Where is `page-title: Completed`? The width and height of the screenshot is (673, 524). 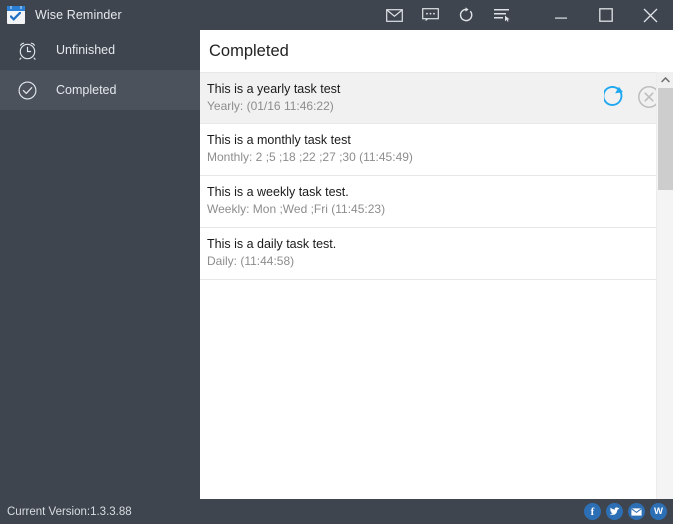
page-title: Completed is located at coordinates (249, 50).